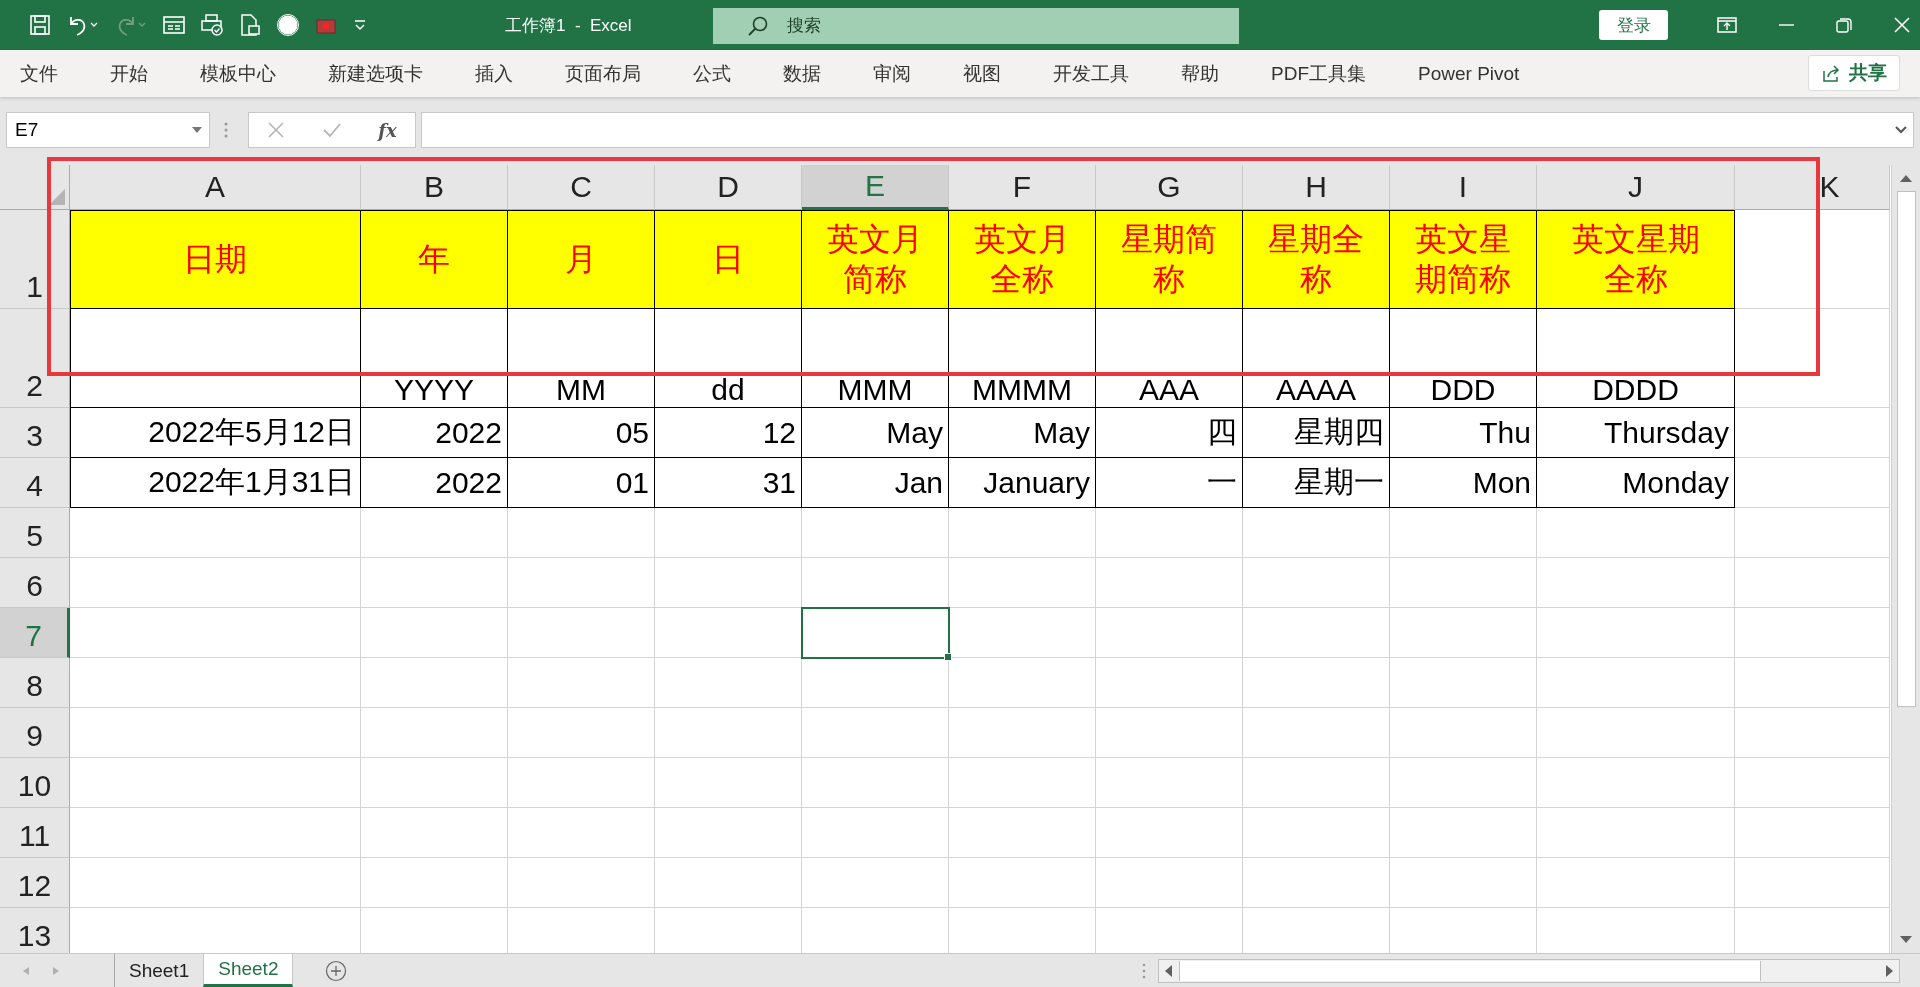  Describe the element at coordinates (1844, 25) in the screenshot. I see `restore-icon` at that location.